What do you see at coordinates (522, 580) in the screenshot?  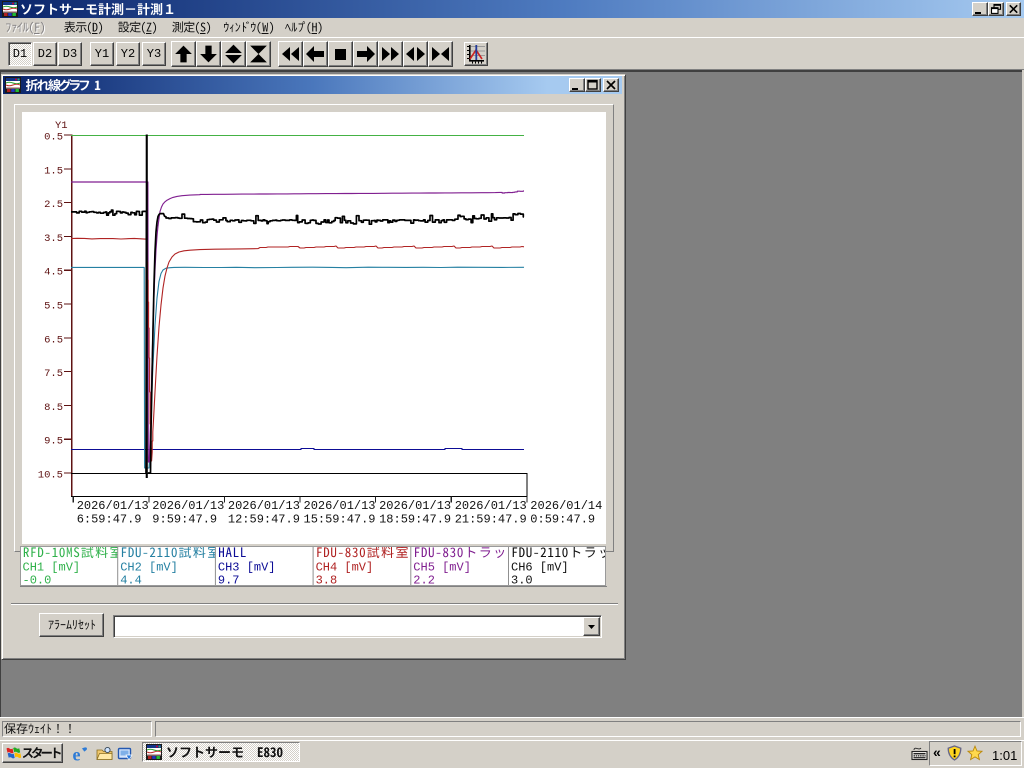 I see `svg-text: 3.0` at bounding box center [522, 580].